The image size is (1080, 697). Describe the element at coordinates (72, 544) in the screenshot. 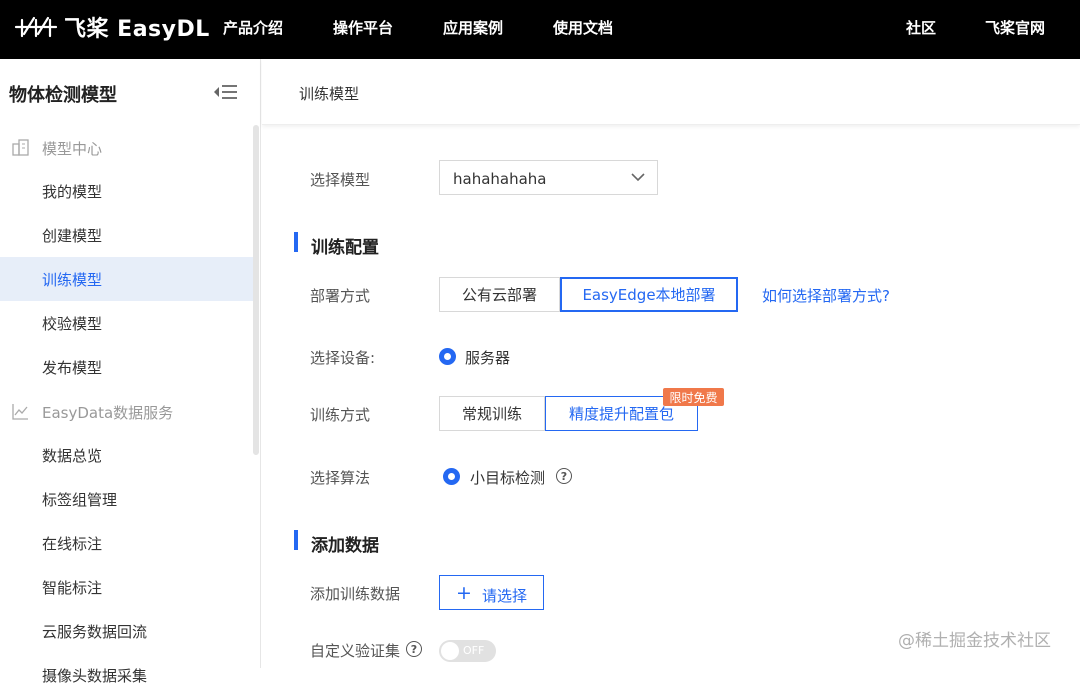

I see `sidebar-item-label: 在线标注` at that location.